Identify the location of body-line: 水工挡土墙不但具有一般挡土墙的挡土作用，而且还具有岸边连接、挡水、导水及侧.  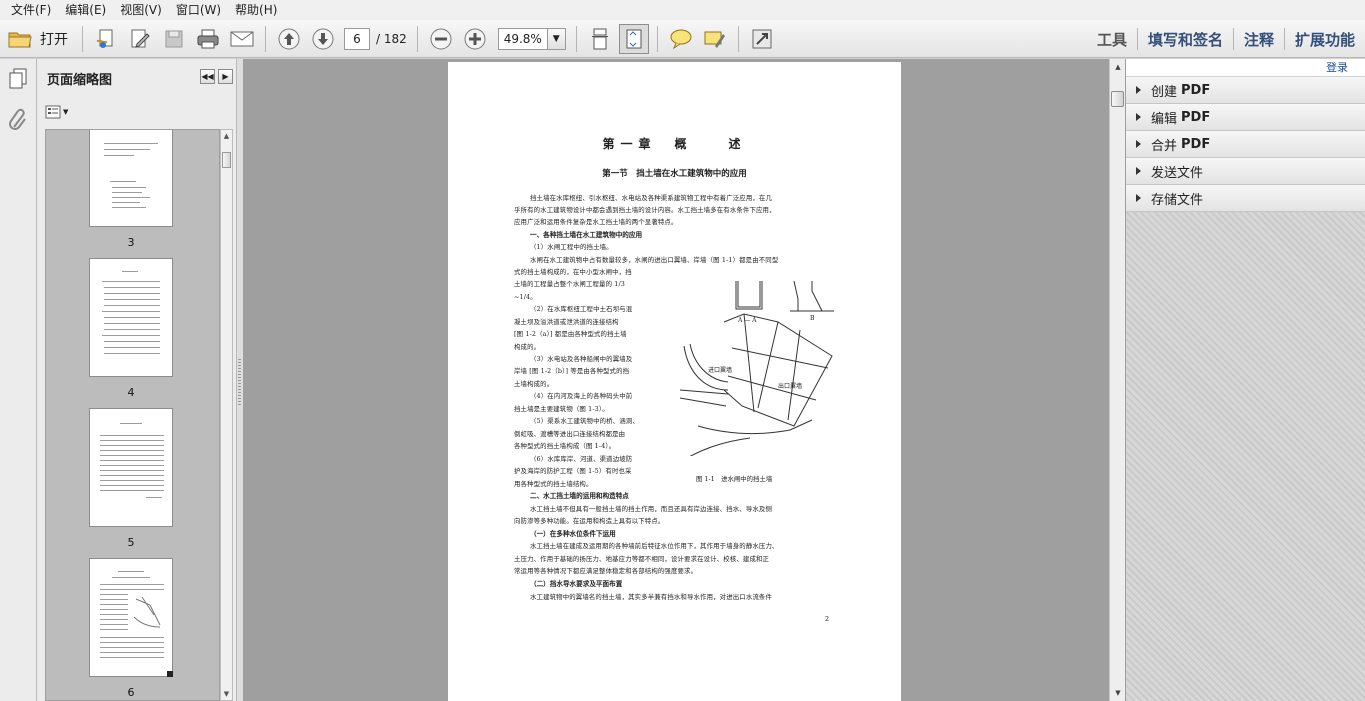
(651, 509).